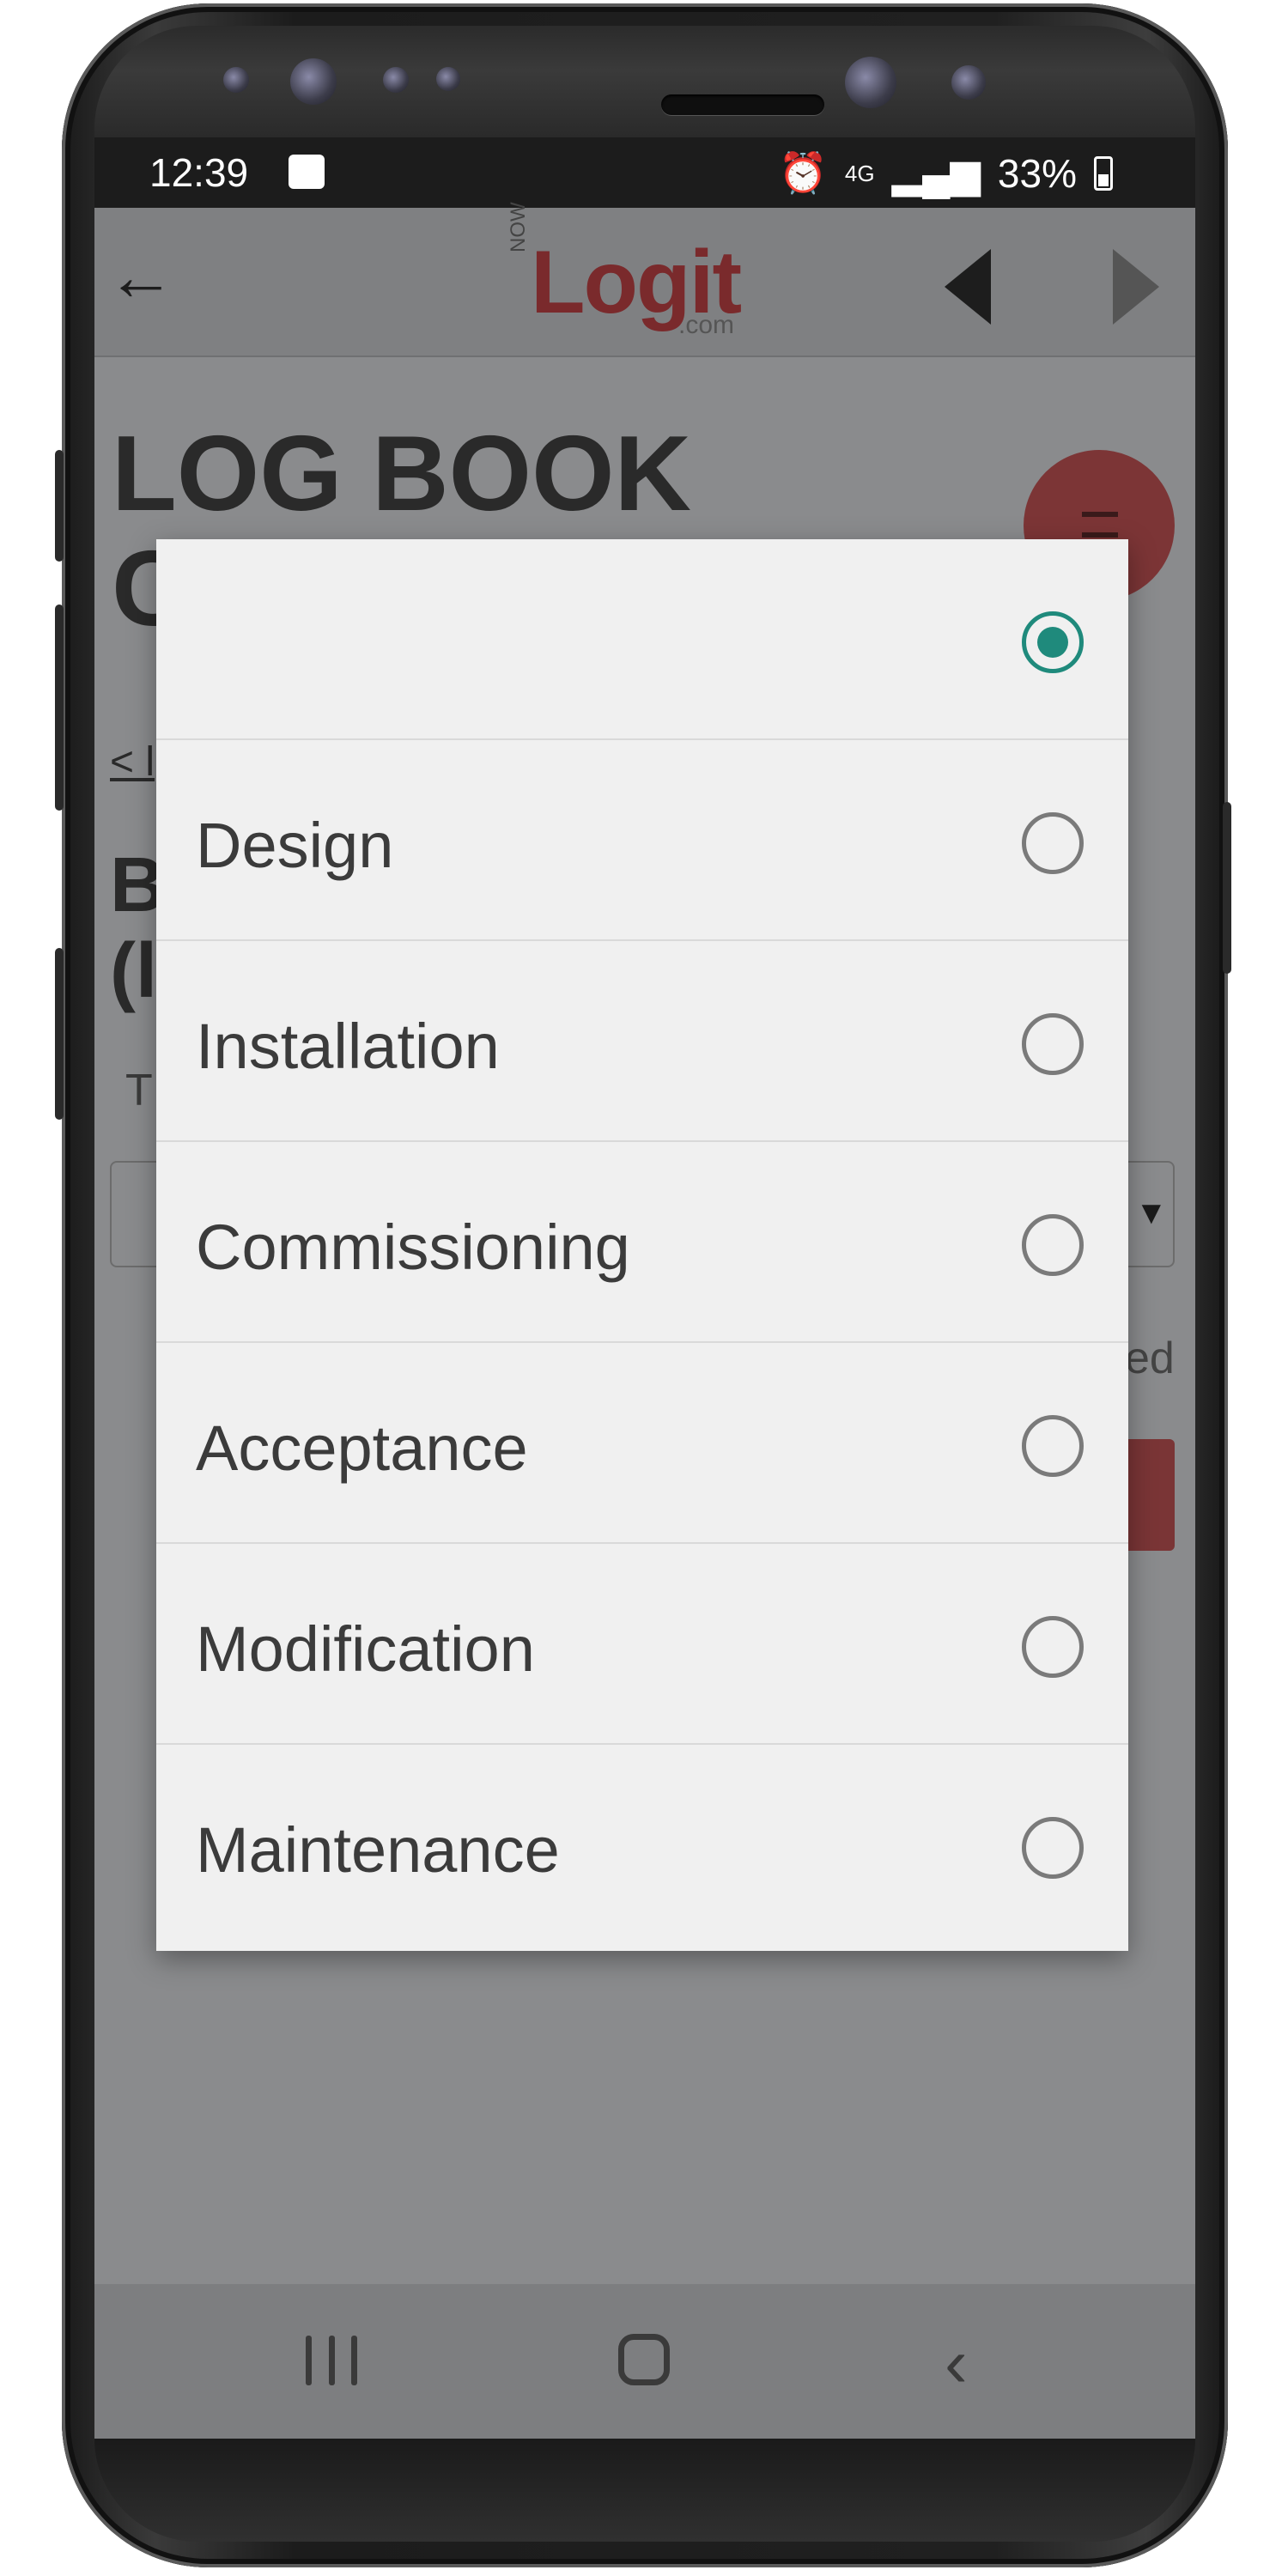 The image size is (1288, 2576). I want to click on alarm-icon: ⏰, so click(803, 172).